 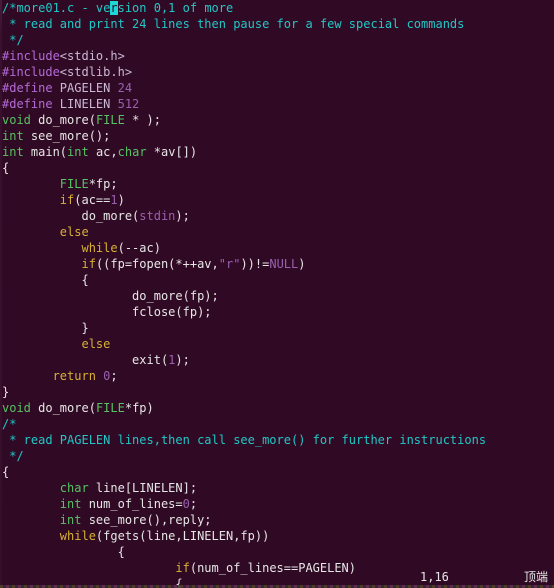 What do you see at coordinates (277, 248) in the screenshot?
I see `code-line: while(--ac)` at bounding box center [277, 248].